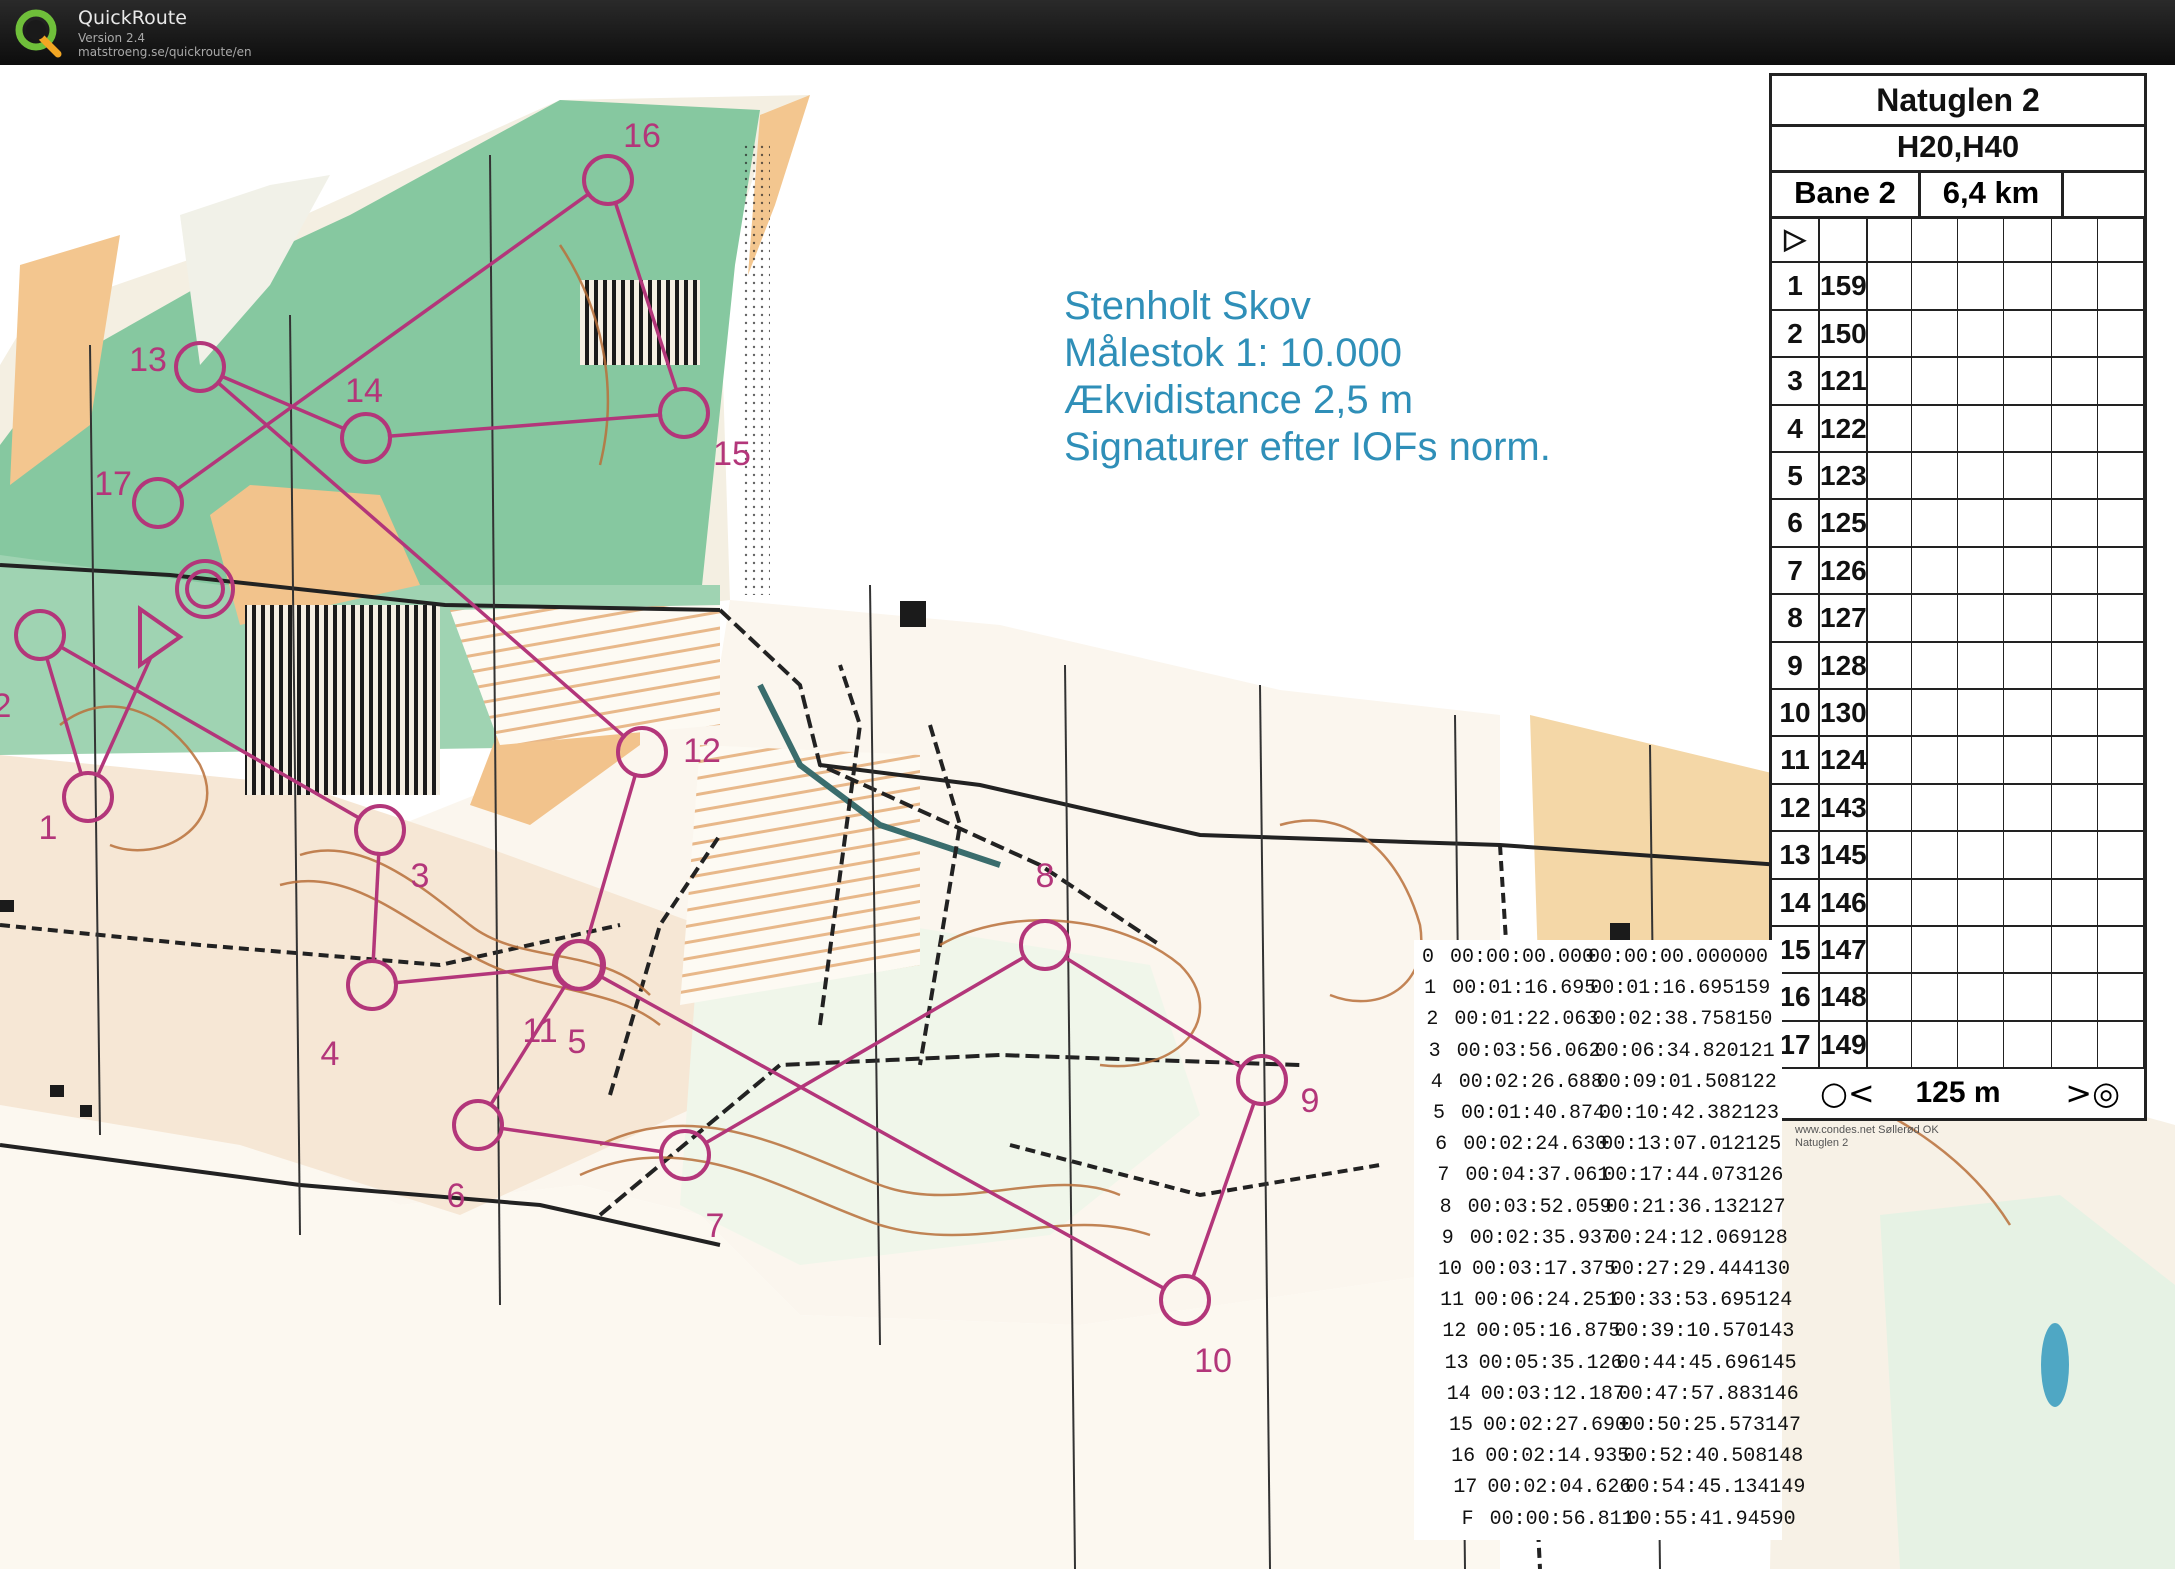 The height and width of the screenshot is (1569, 2175). I want to click on control-code: 126, so click(1844, 570).